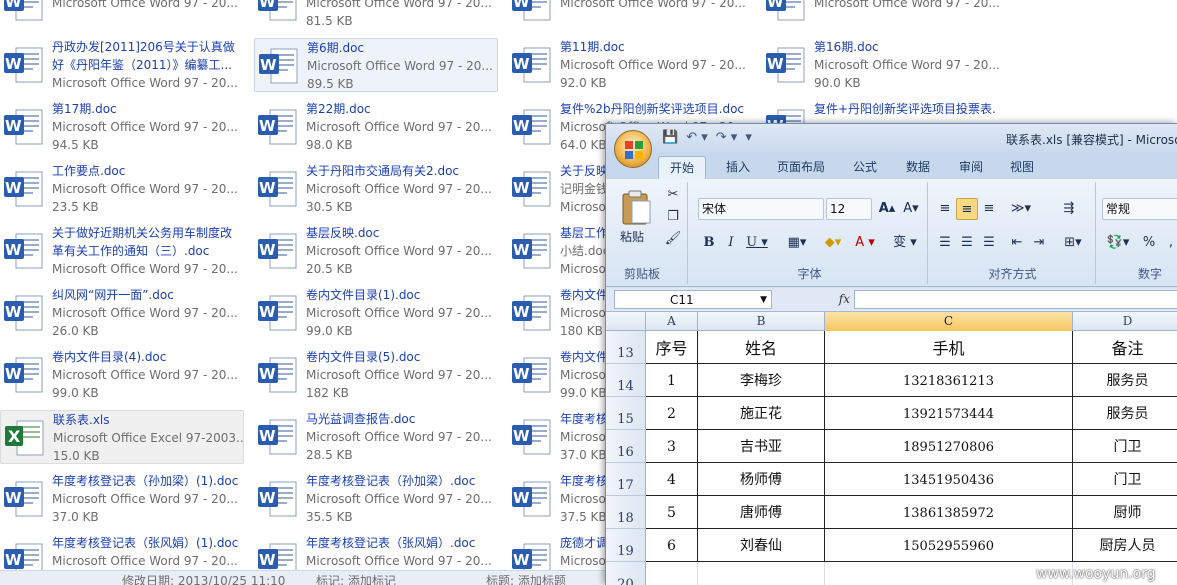  Describe the element at coordinates (909, 109) in the screenshot. I see `file-name: 复件+丹阳创新奖评选项目投票表.` at that location.